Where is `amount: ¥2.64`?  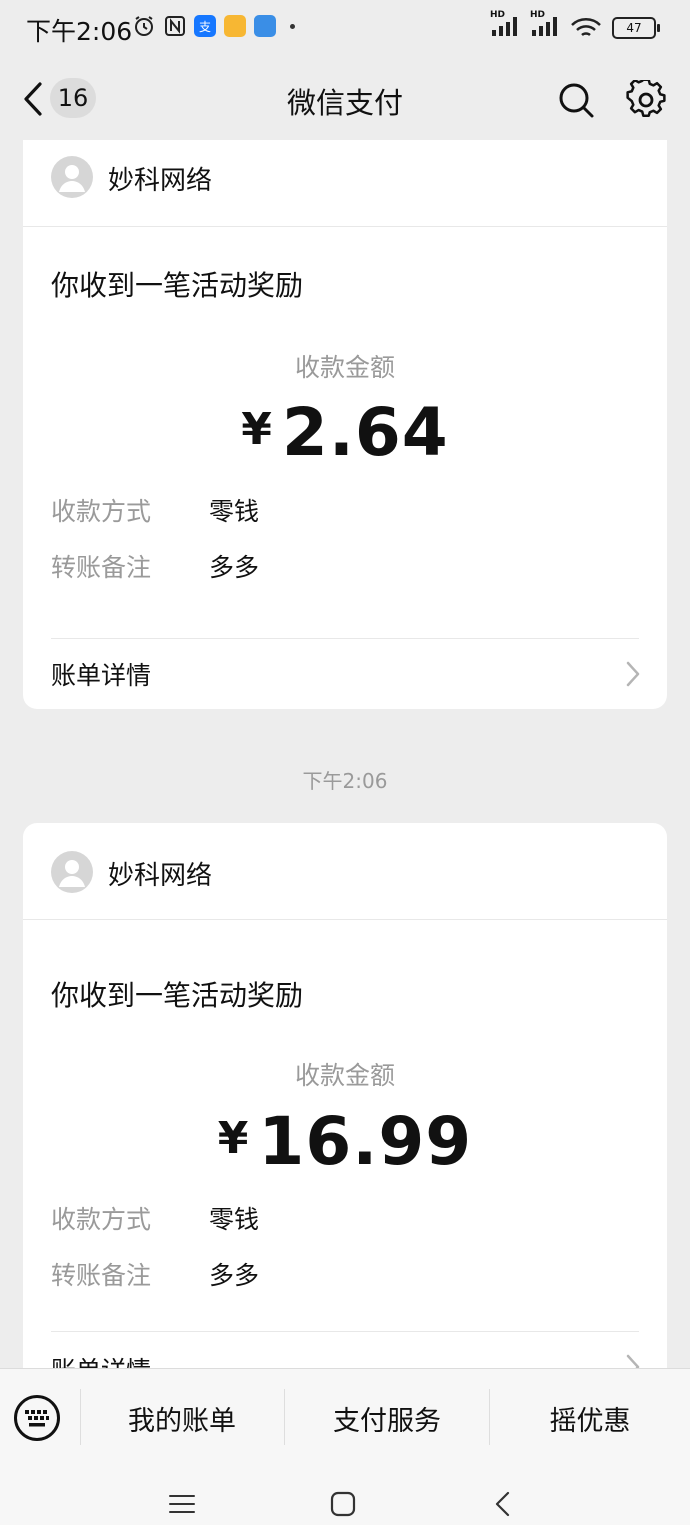 amount: ¥2.64 is located at coordinates (345, 432).